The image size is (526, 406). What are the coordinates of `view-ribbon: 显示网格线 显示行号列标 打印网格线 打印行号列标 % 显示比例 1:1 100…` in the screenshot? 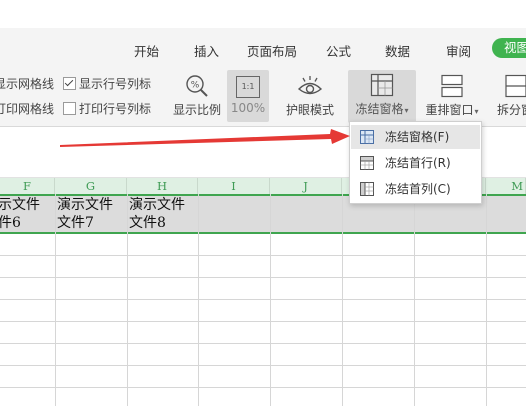 It's located at (263, 97).